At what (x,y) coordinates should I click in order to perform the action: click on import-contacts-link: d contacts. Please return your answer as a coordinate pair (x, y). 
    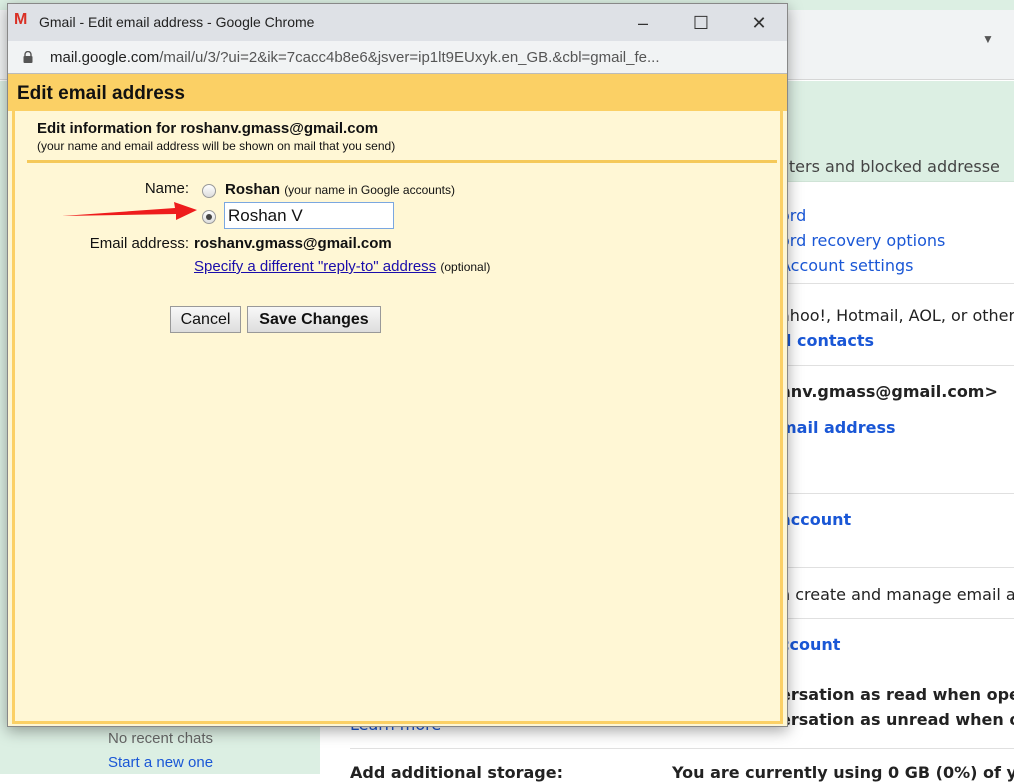
    Looking at the image, I should click on (827, 340).